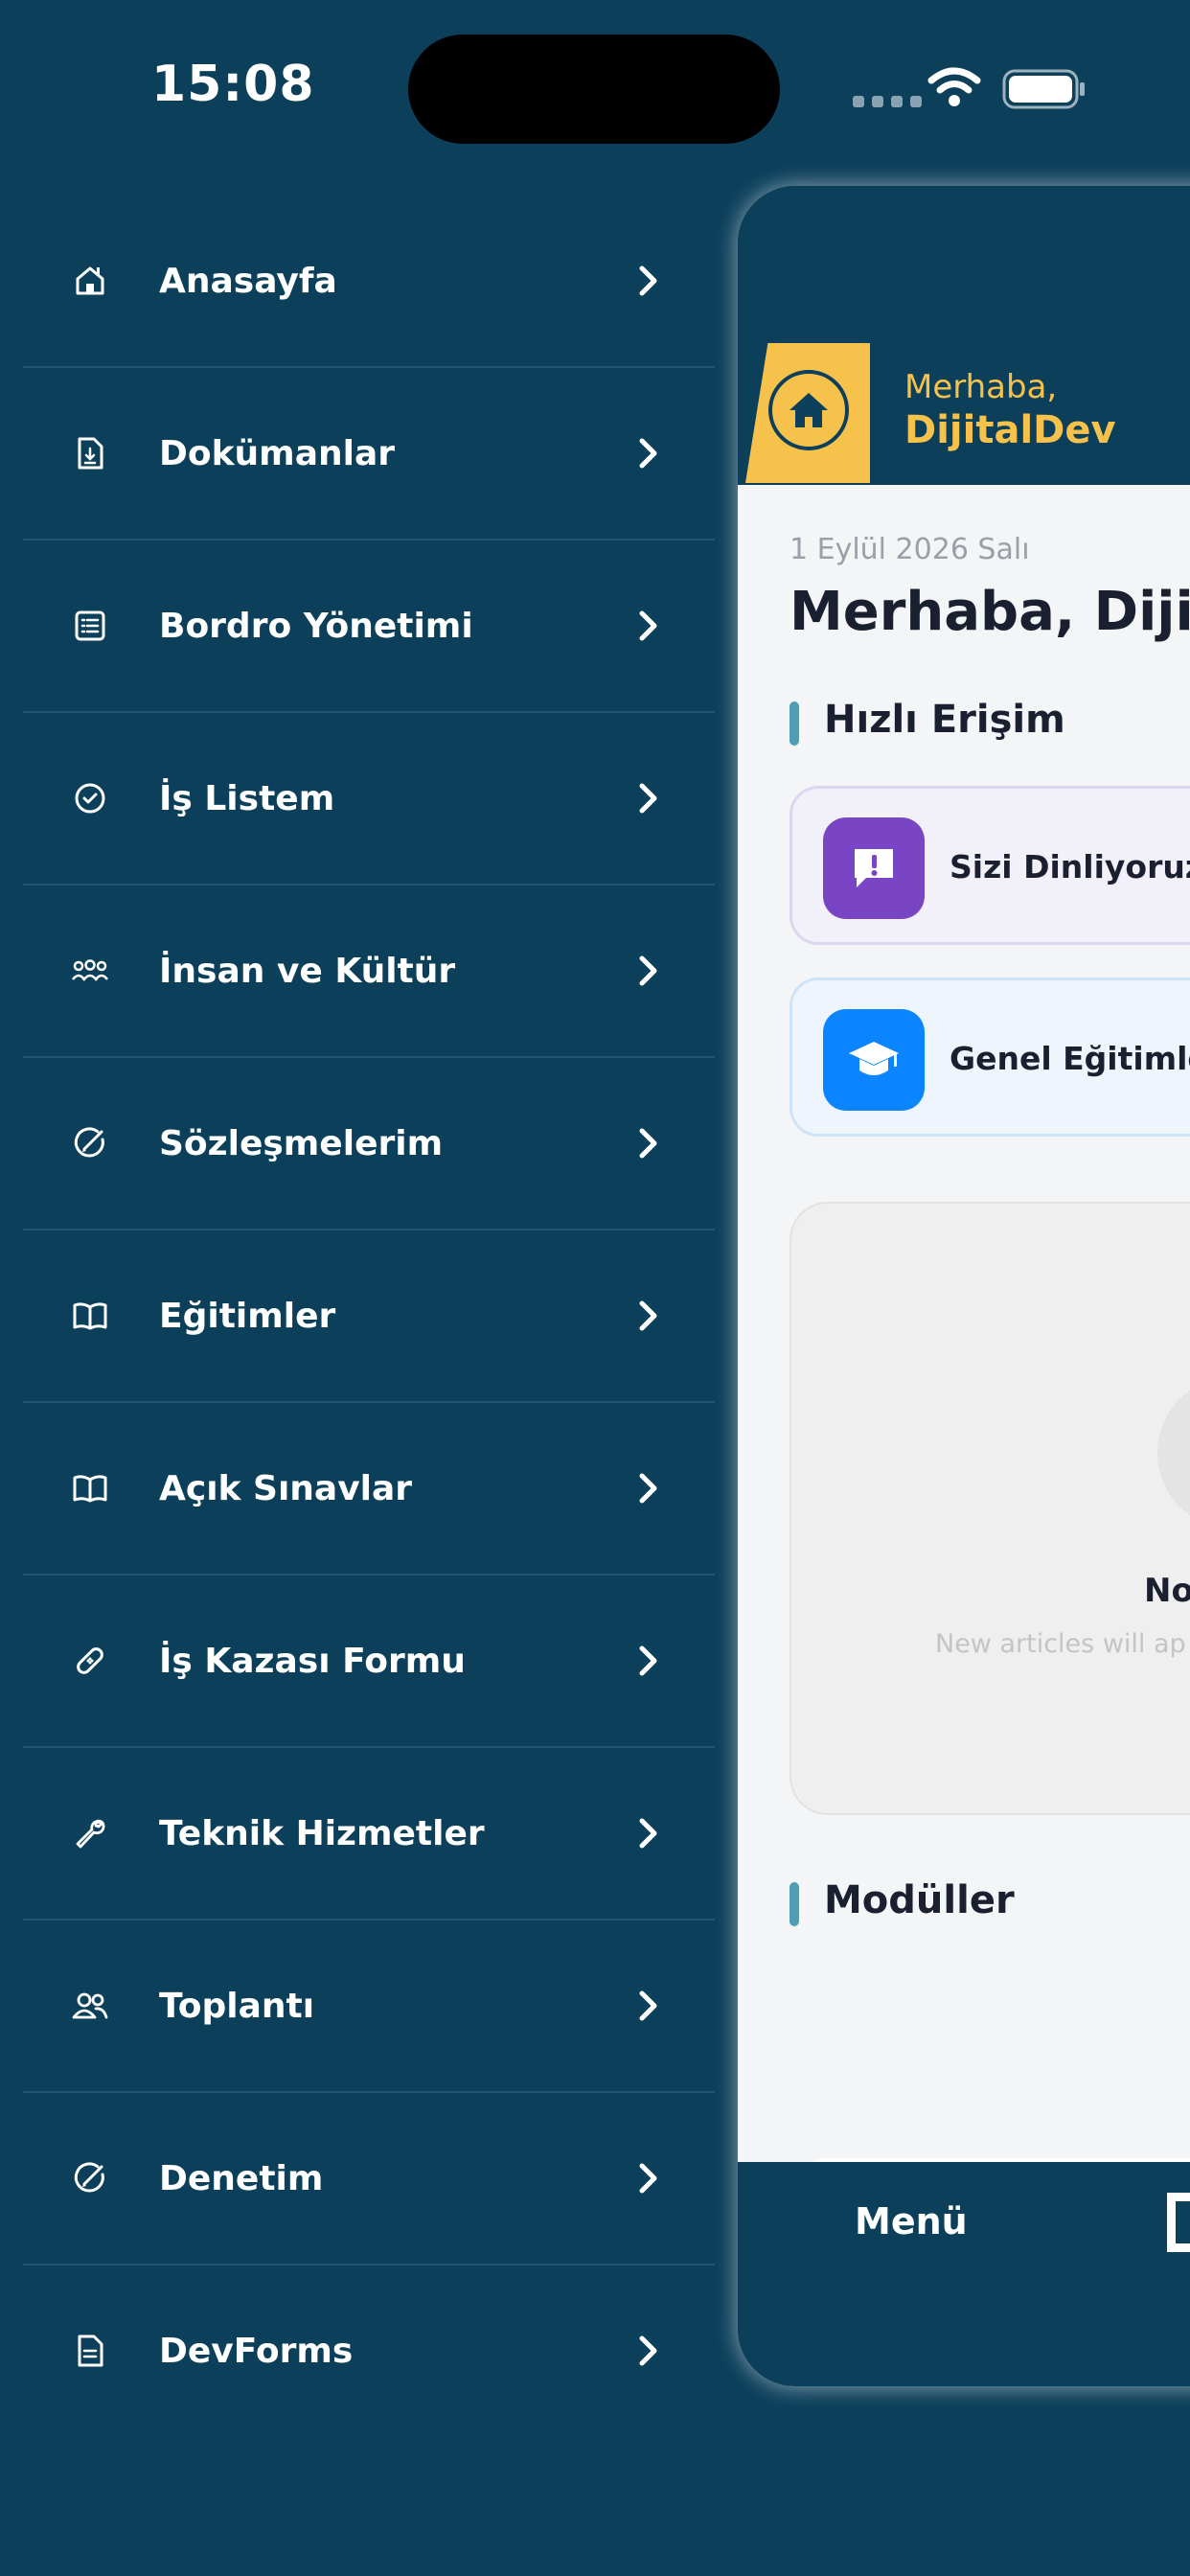 This screenshot has width=1190, height=2576. Describe the element at coordinates (233, 85) in the screenshot. I see `status-time: 15:08` at that location.